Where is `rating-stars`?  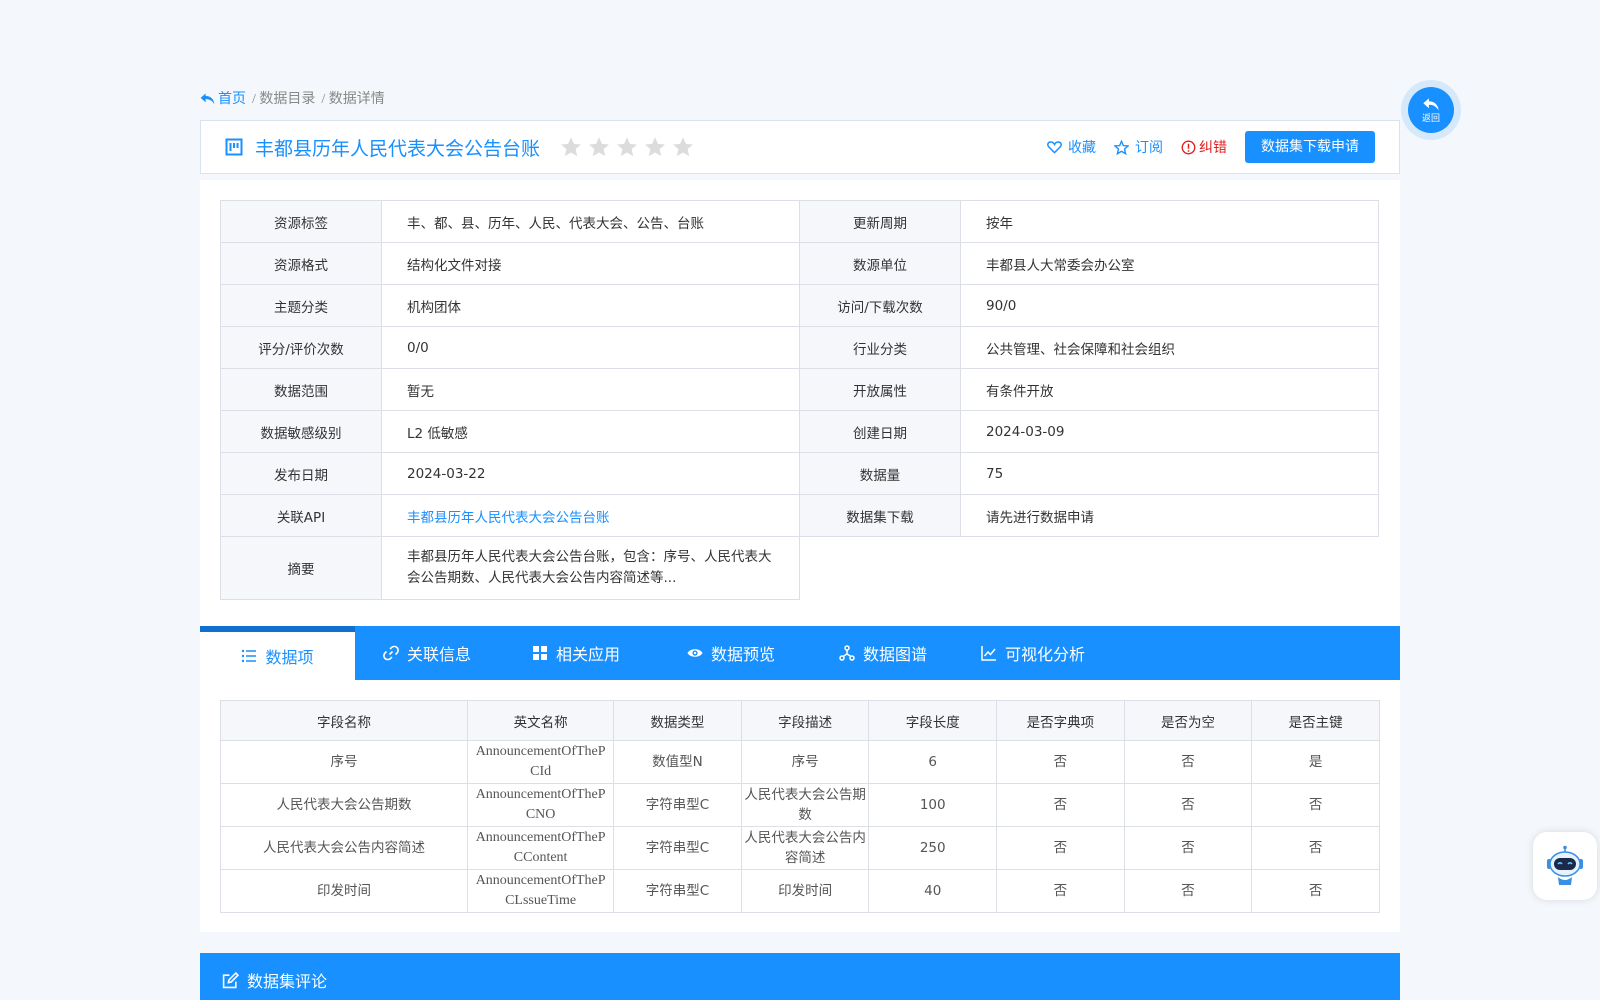 rating-stars is located at coordinates (627, 147).